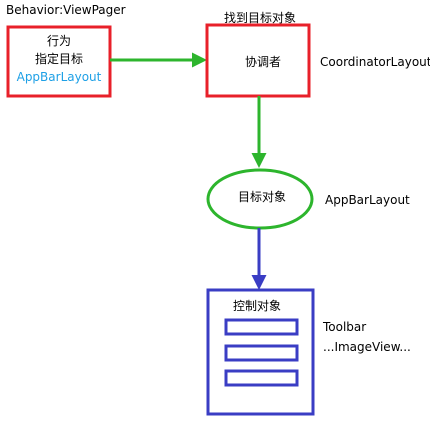  What do you see at coordinates (263, 61) in the screenshot?
I see `coordinator-label: 协调者` at bounding box center [263, 61].